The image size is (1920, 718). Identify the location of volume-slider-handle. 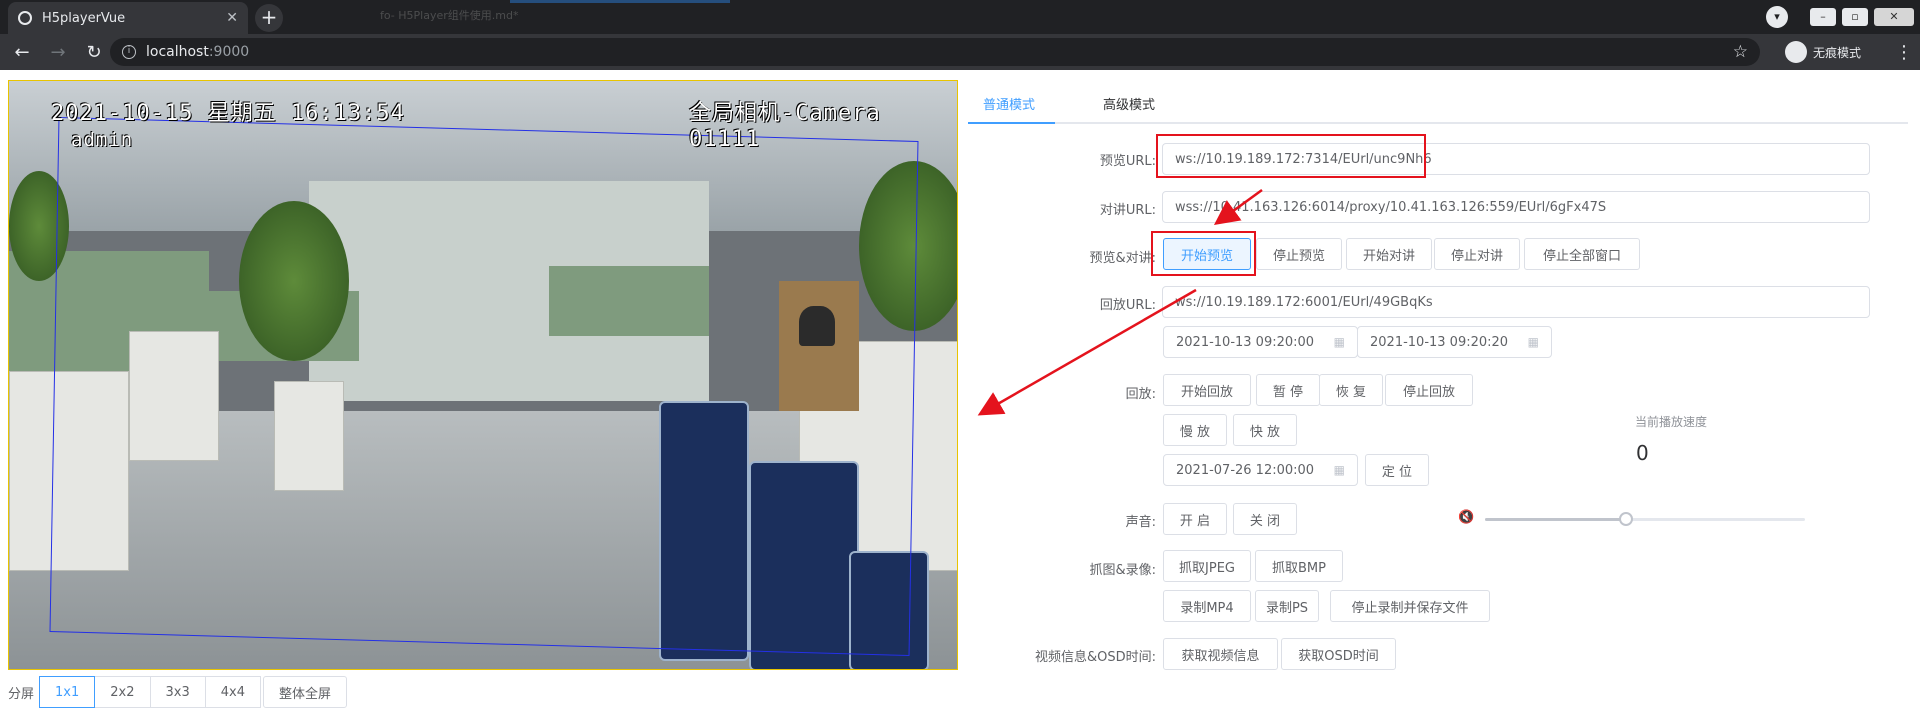
(1625, 519).